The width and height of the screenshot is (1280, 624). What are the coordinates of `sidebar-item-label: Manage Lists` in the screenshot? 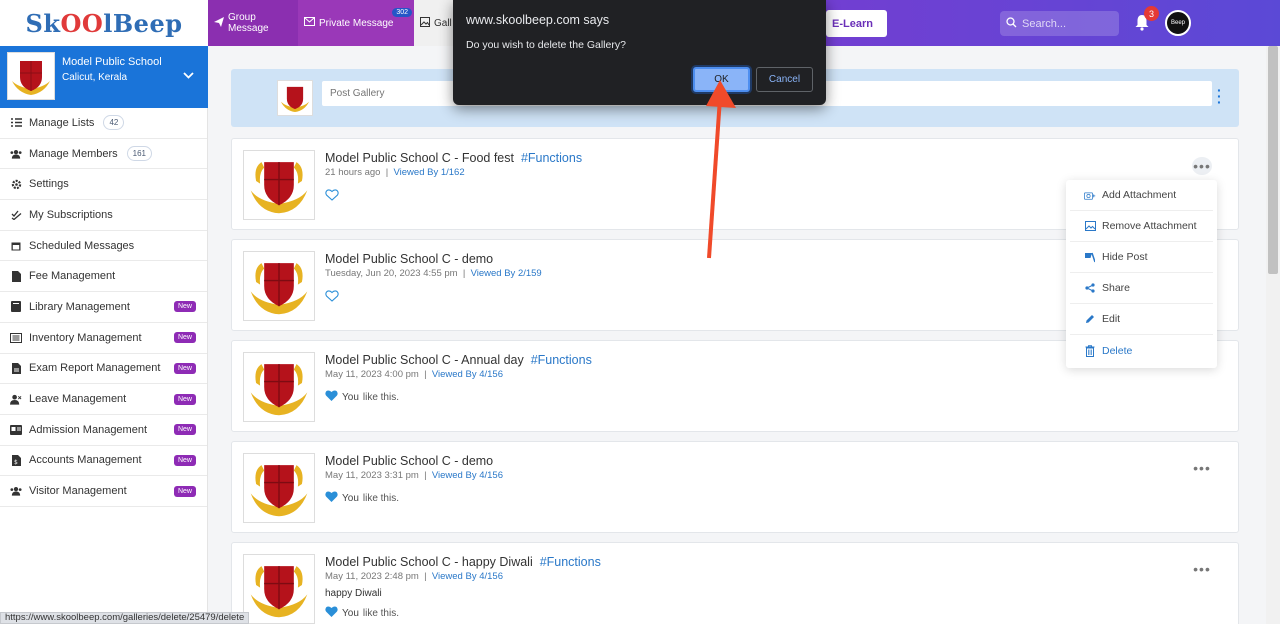 It's located at (62, 122).